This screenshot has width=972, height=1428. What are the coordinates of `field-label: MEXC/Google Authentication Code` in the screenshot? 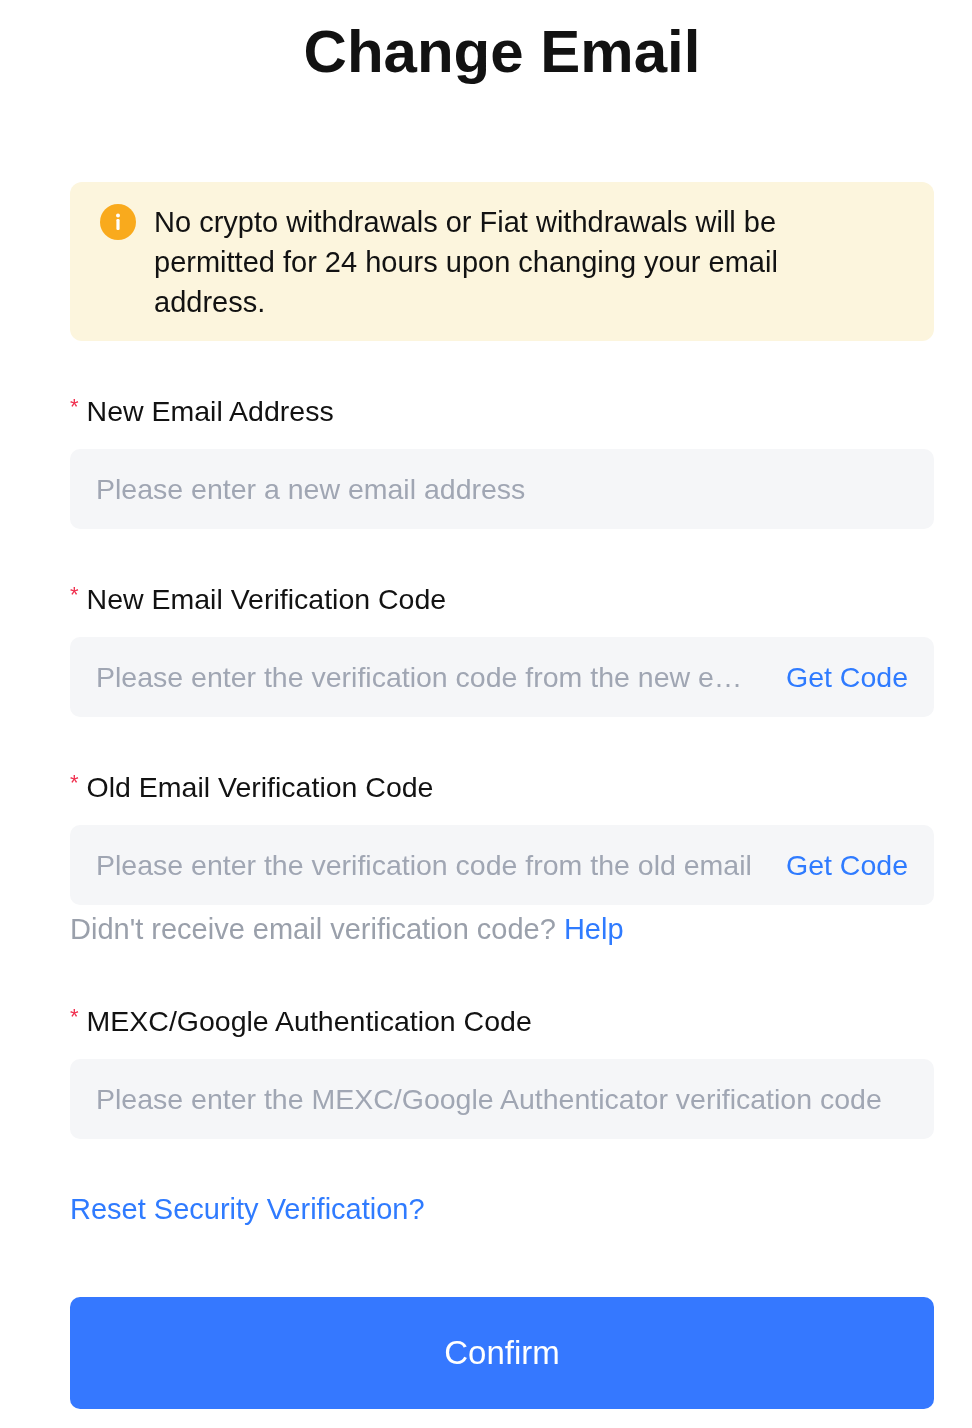 It's located at (309, 1021).